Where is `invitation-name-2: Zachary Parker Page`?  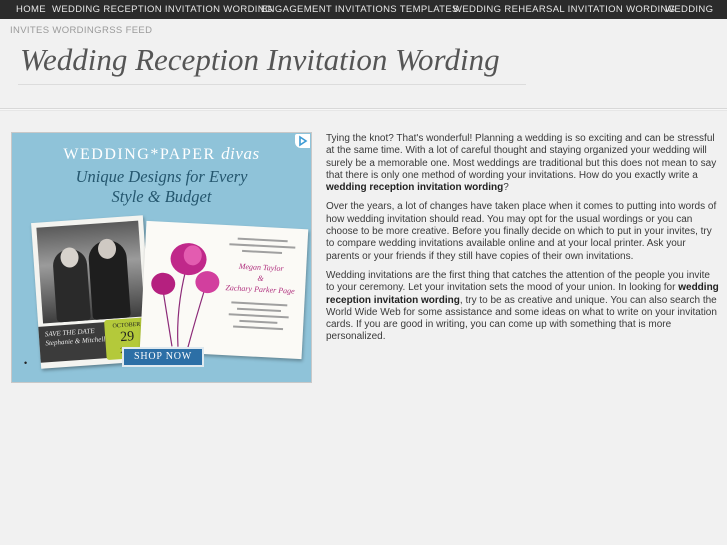
invitation-name-2: Zachary Parker Page is located at coordinates (260, 289).